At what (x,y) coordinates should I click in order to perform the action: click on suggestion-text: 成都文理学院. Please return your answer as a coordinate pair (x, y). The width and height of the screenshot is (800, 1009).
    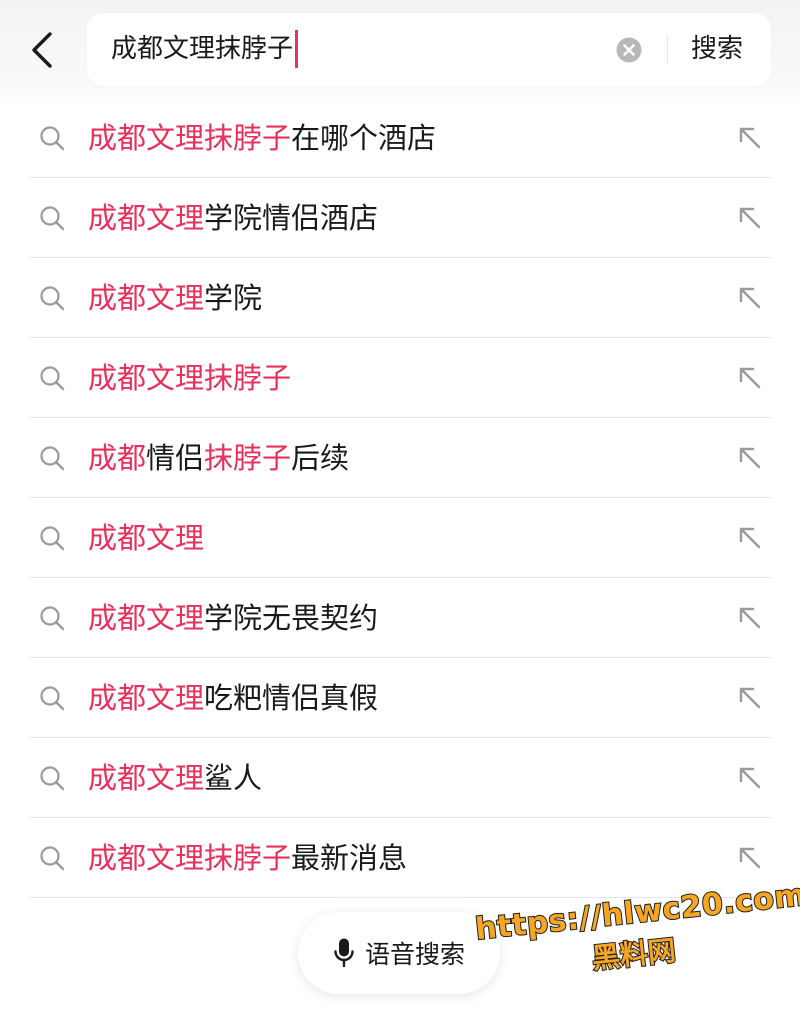
    Looking at the image, I should click on (175, 298).